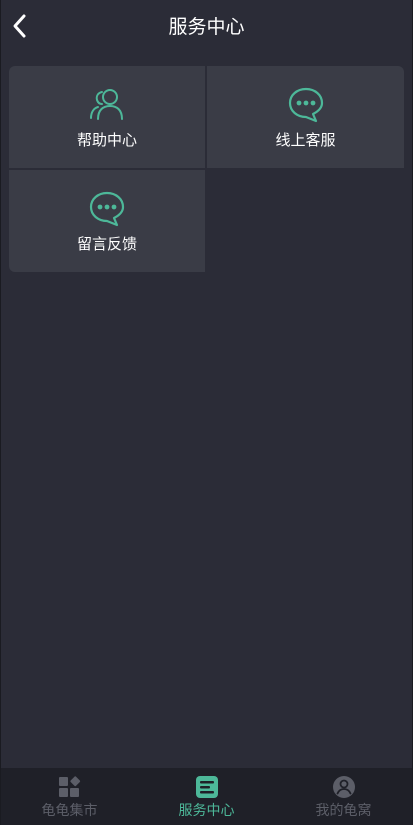 The image size is (413, 825). I want to click on tab-label: 服务中心, so click(206, 811).